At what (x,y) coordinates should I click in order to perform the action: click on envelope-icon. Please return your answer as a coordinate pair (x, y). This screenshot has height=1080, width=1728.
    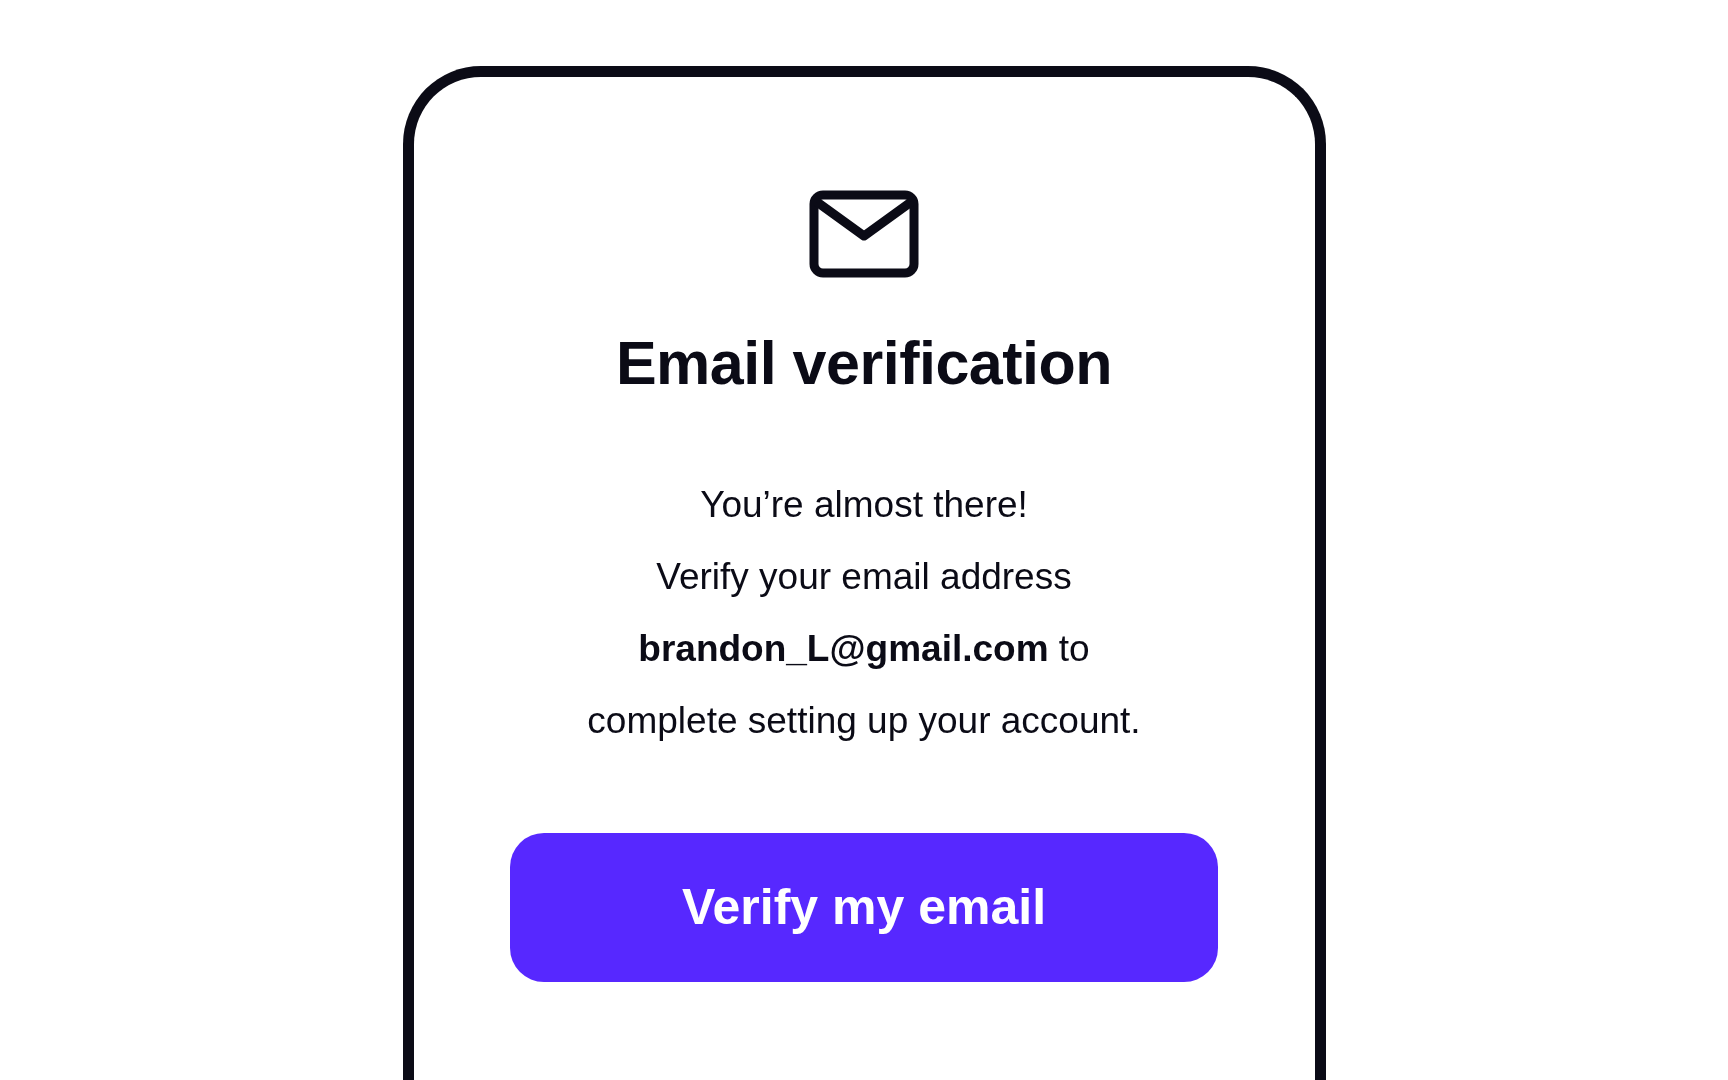
    Looking at the image, I should click on (864, 234).